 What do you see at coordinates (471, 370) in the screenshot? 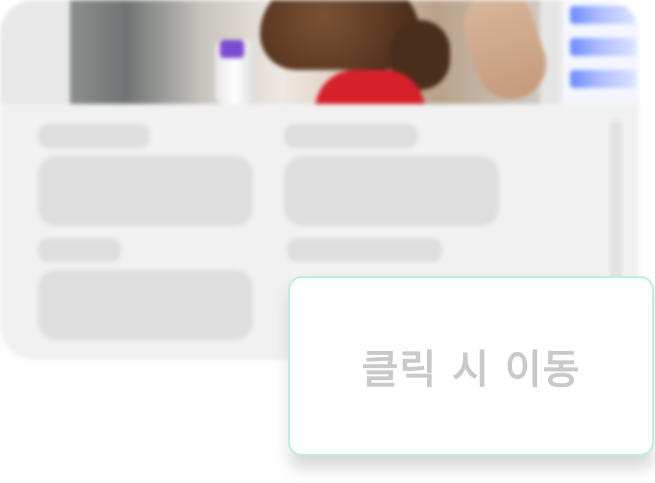
I see `cta-label: 클릭 시 이동` at bounding box center [471, 370].